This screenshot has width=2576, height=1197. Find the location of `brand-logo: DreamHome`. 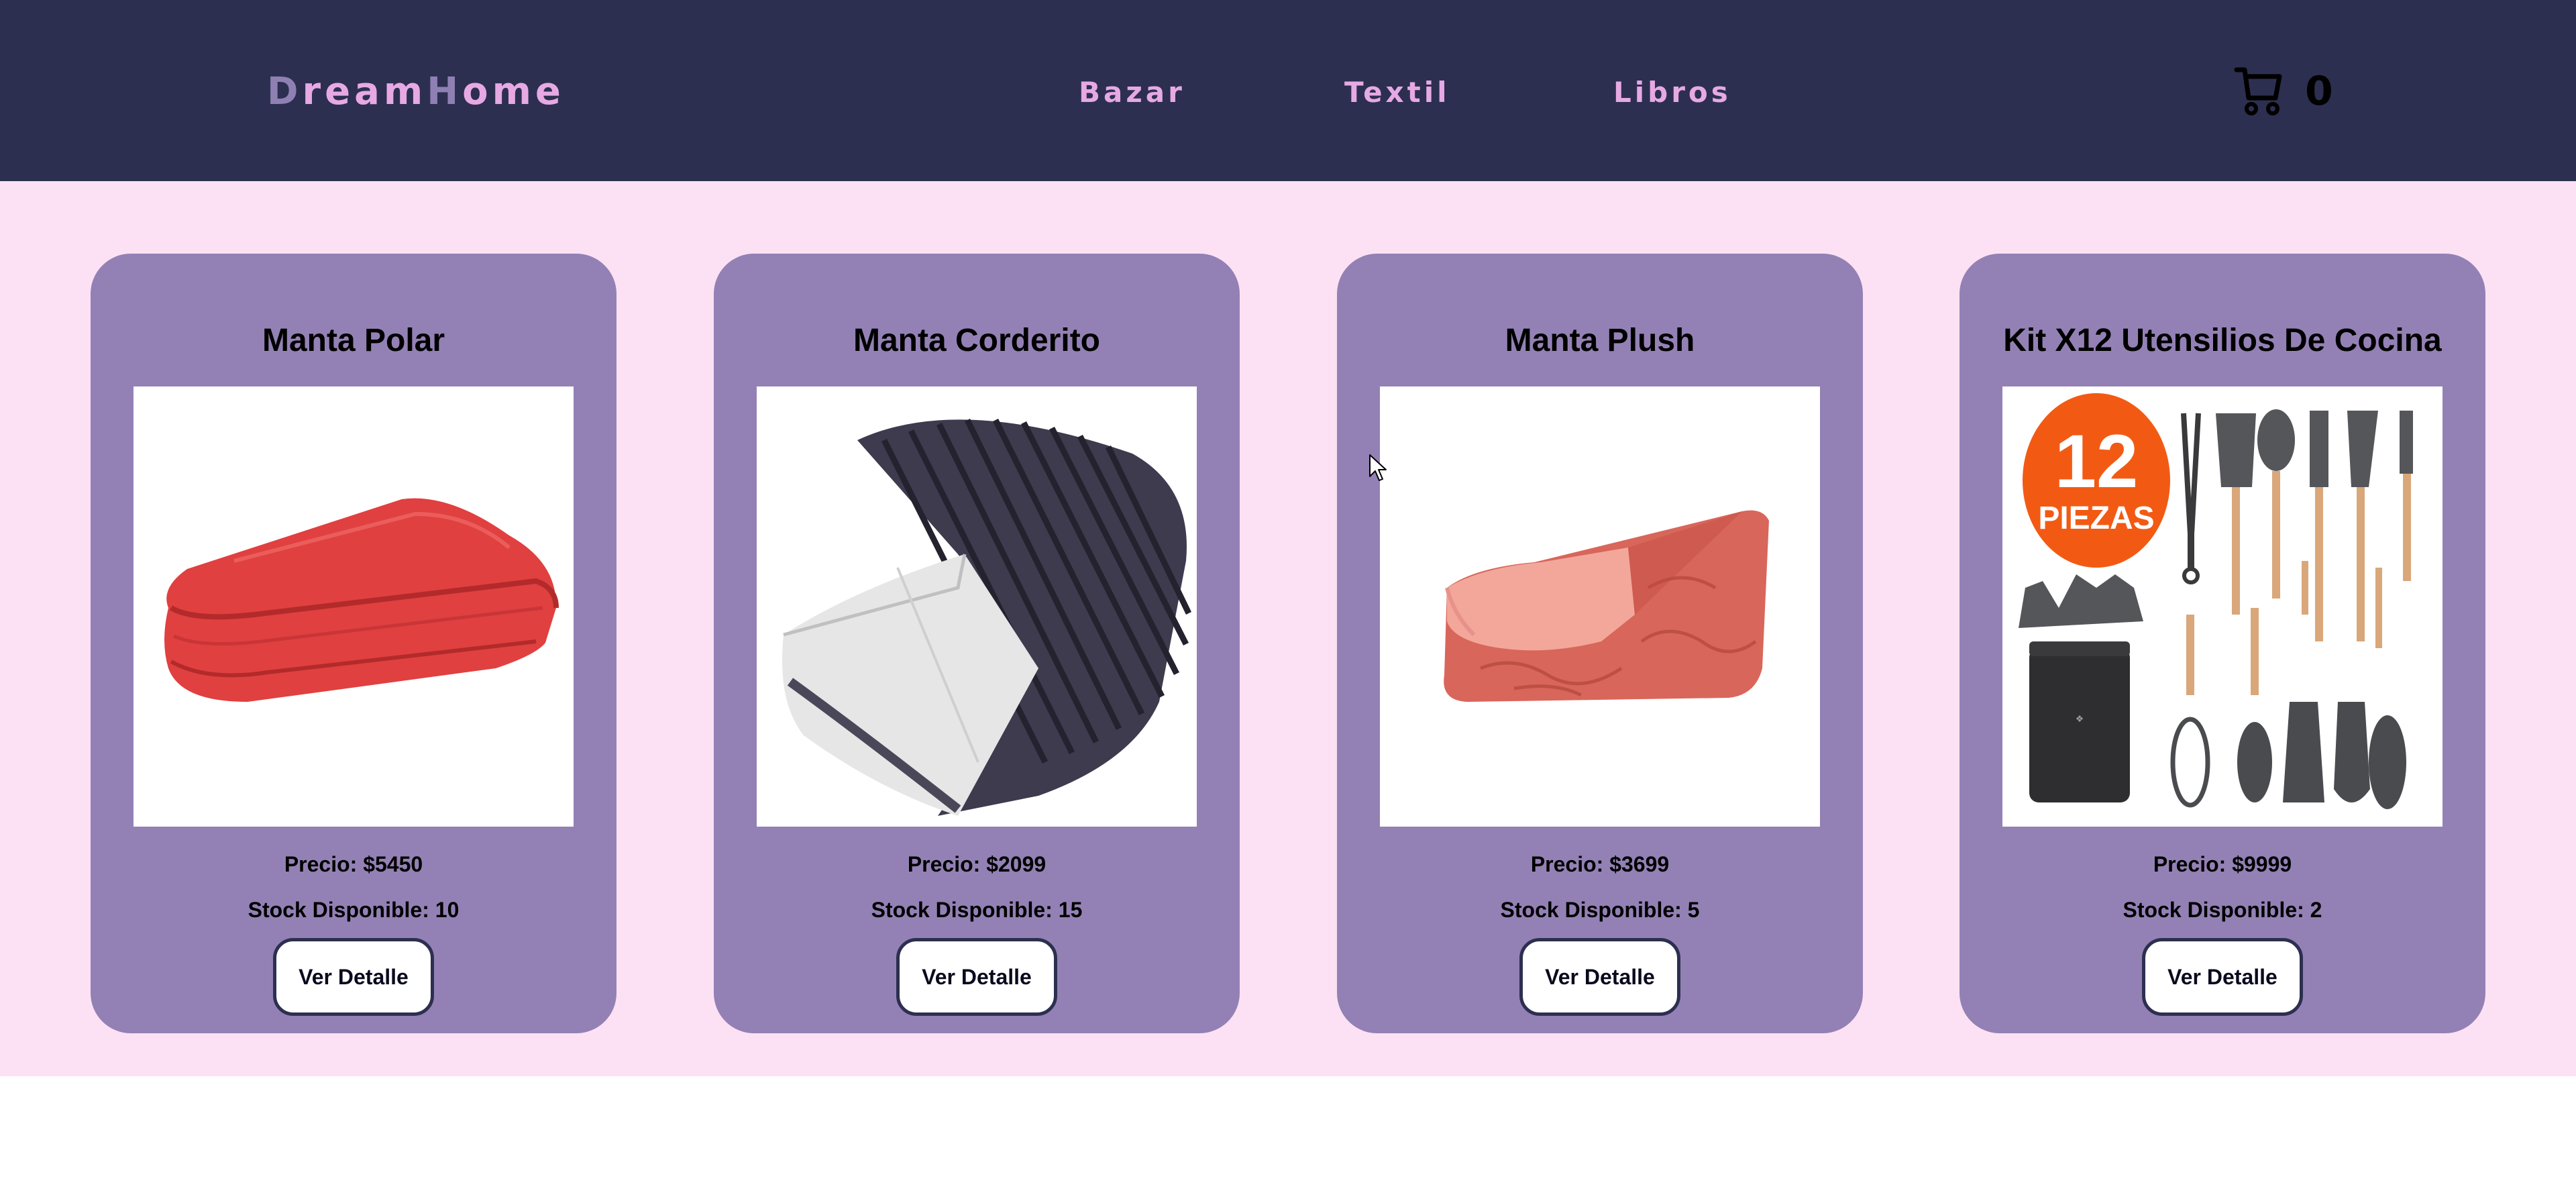

brand-logo: DreamHome is located at coordinates (416, 91).